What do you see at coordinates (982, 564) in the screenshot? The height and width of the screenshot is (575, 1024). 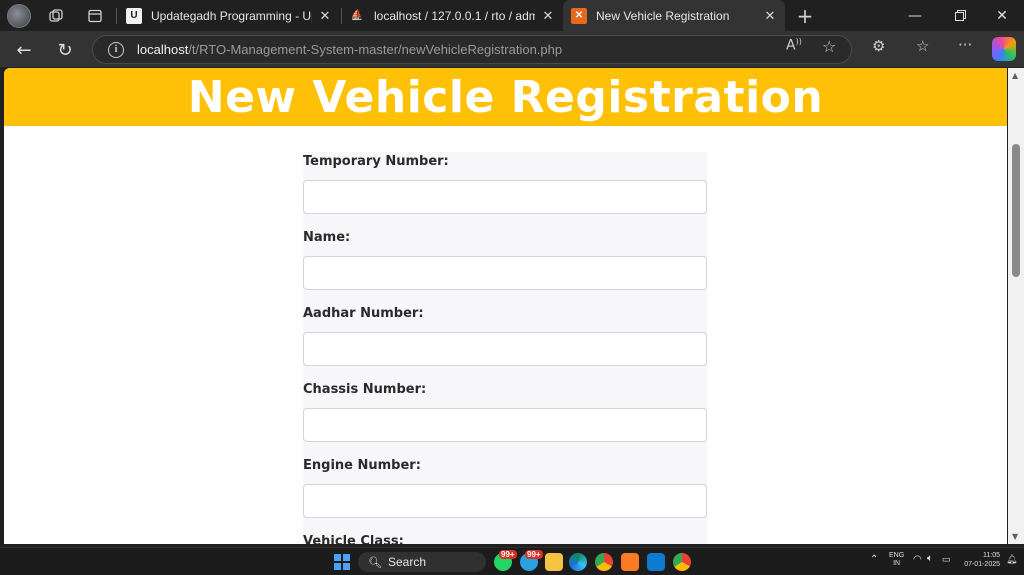 I see `clock-date: 07-01-2025` at bounding box center [982, 564].